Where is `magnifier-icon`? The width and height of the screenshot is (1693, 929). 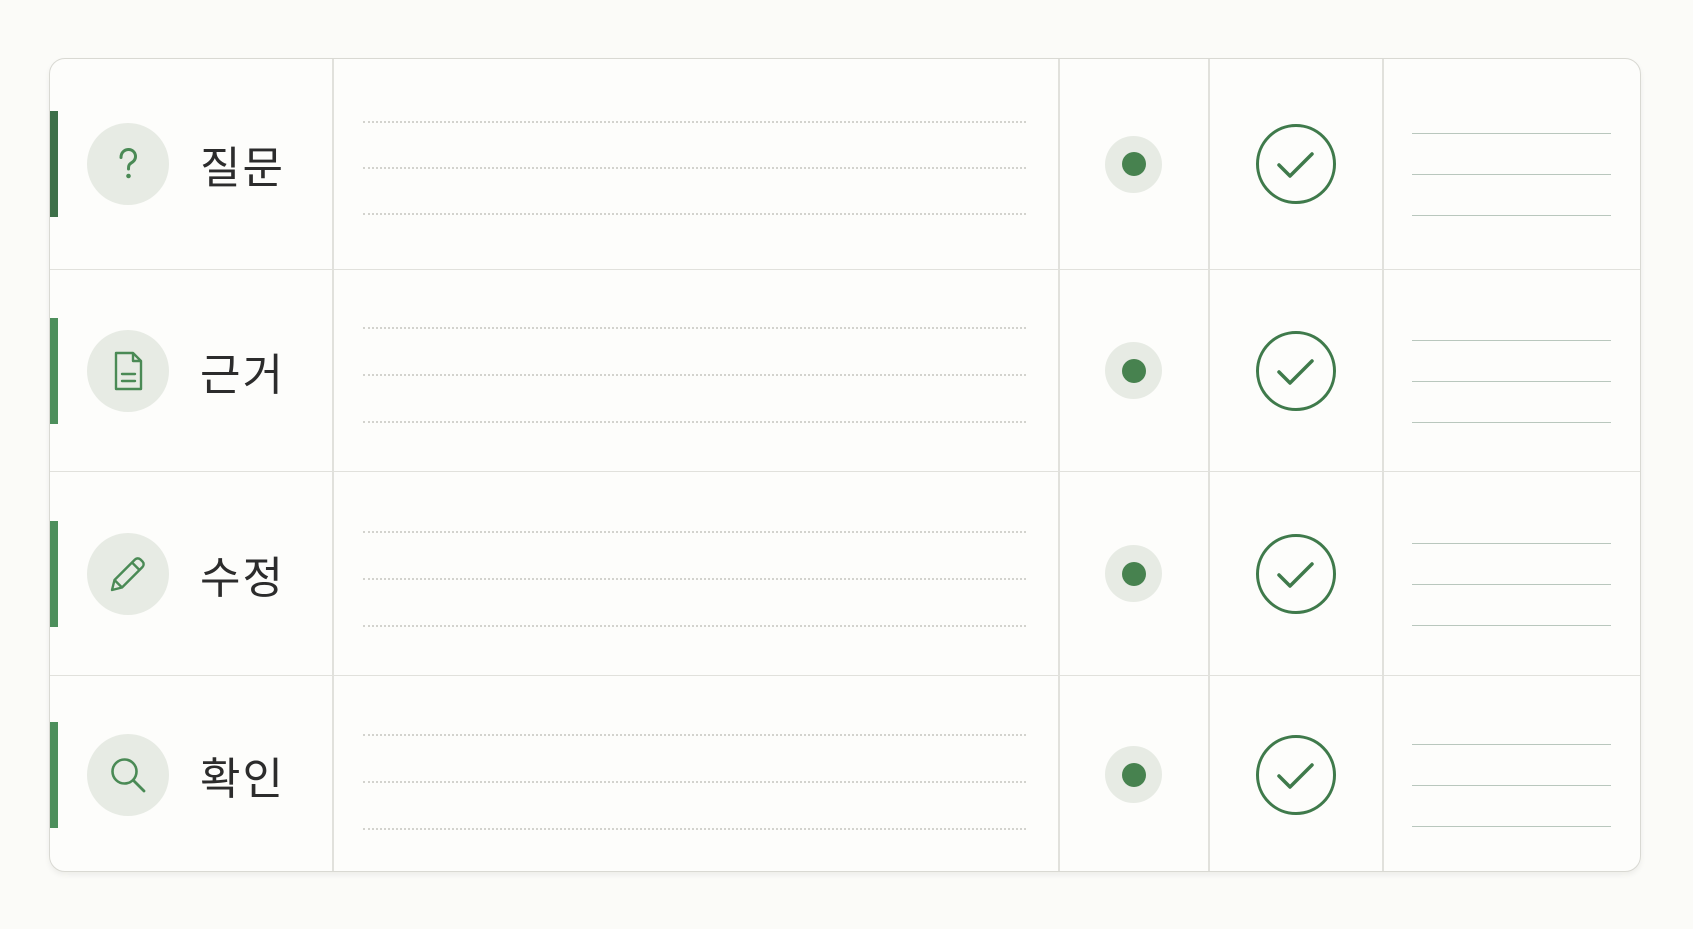
magnifier-icon is located at coordinates (128, 774).